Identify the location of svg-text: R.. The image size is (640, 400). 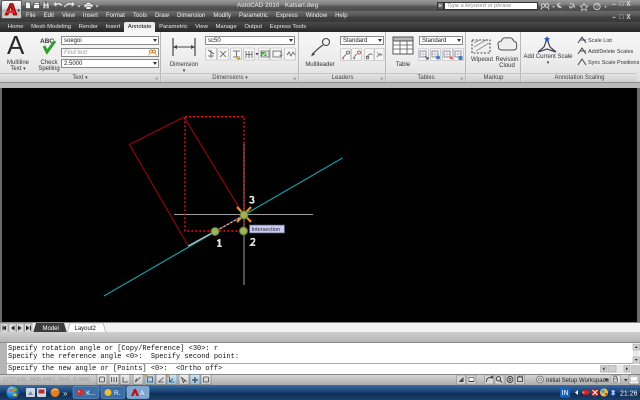
(117, 393).